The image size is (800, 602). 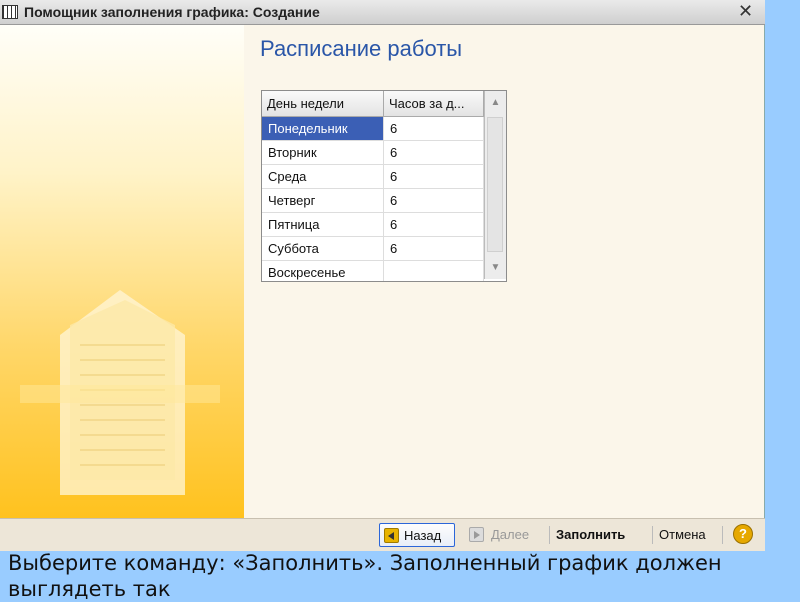 I want to click on table-row: Понедельник 6, so click(x=373, y=129).